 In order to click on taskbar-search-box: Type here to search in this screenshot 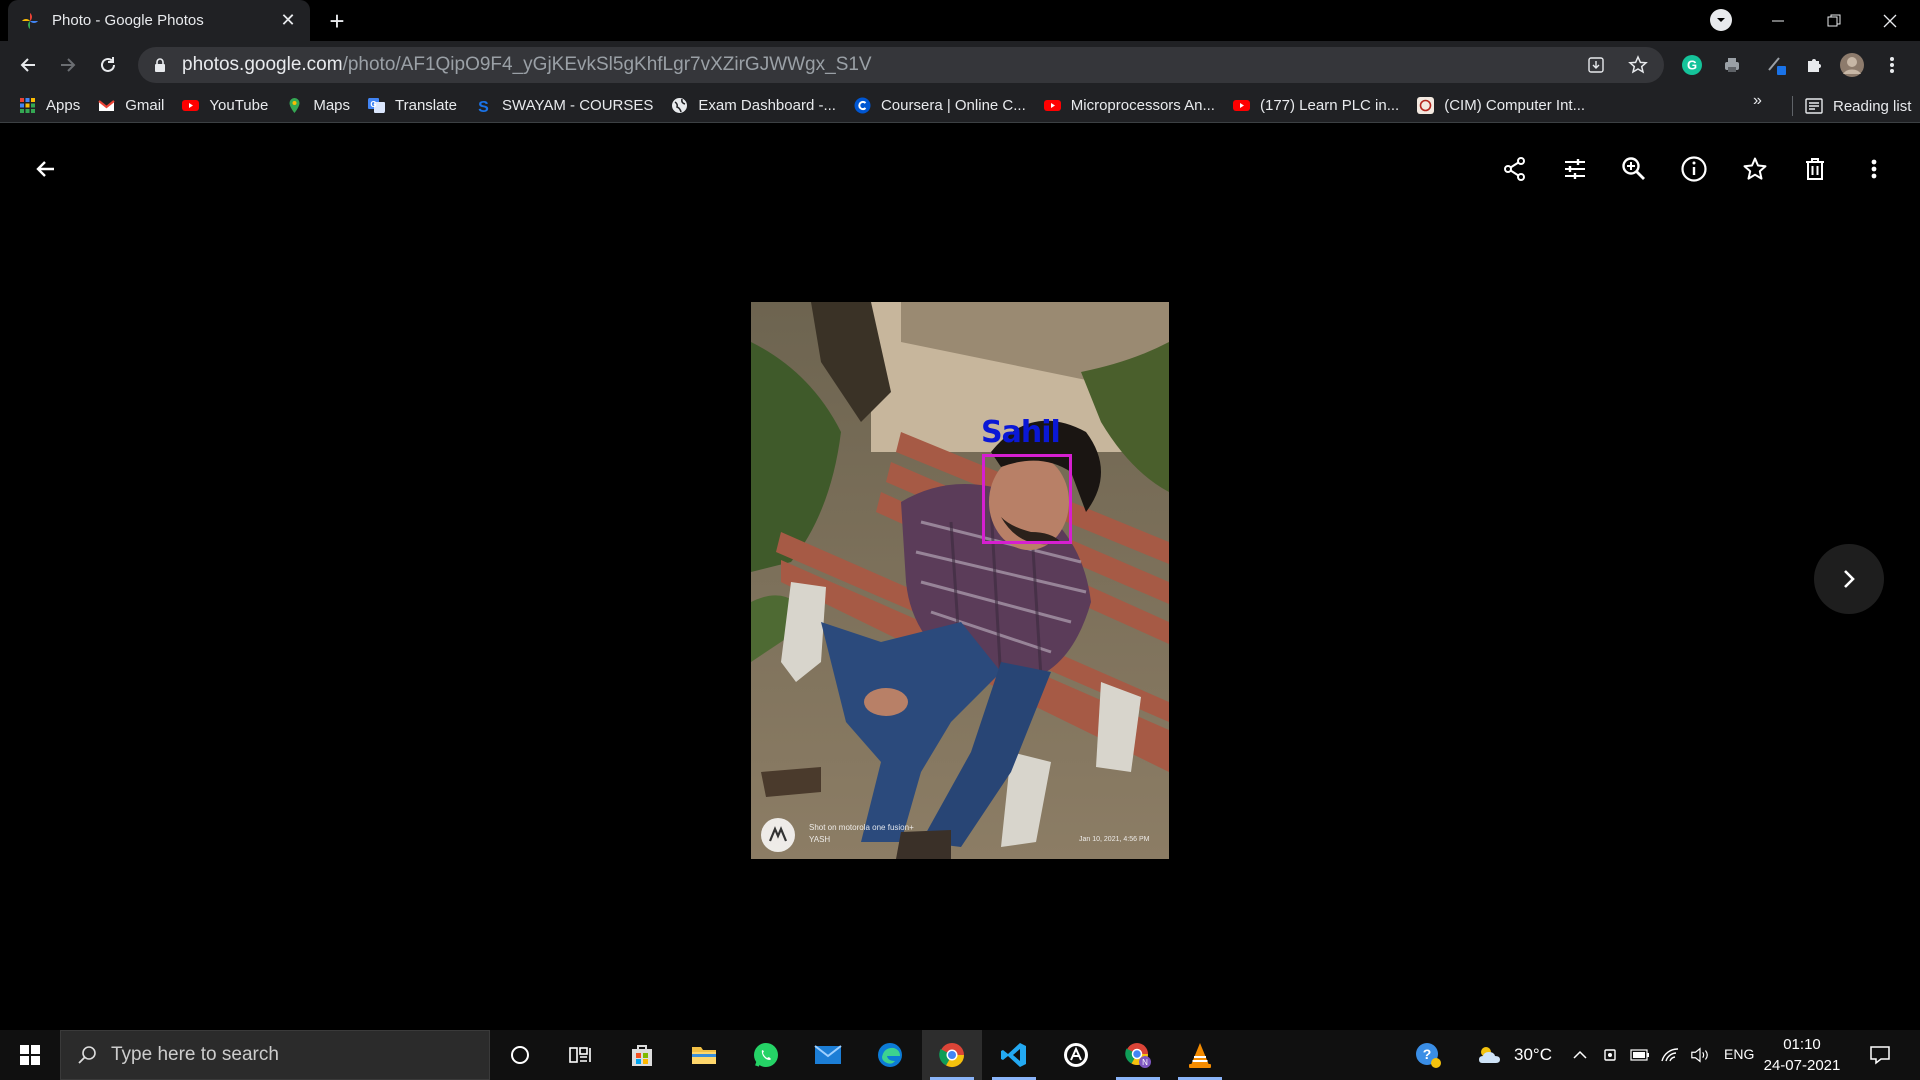, I will do `click(275, 1055)`.